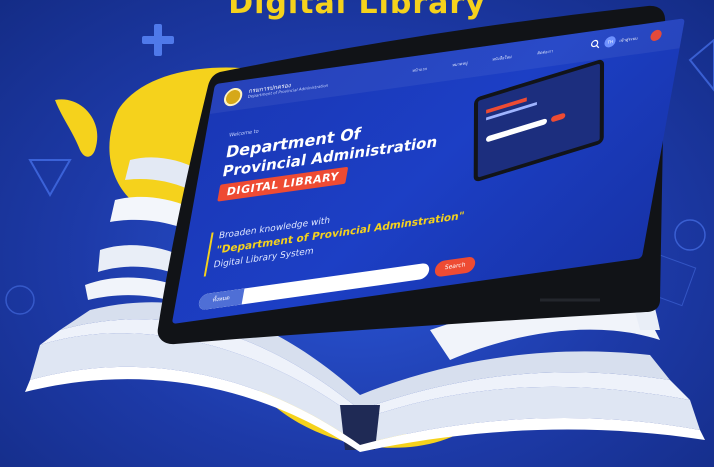 The image size is (714, 467). What do you see at coordinates (244, 133) in the screenshot?
I see `welcome-text: Welcome to` at bounding box center [244, 133].